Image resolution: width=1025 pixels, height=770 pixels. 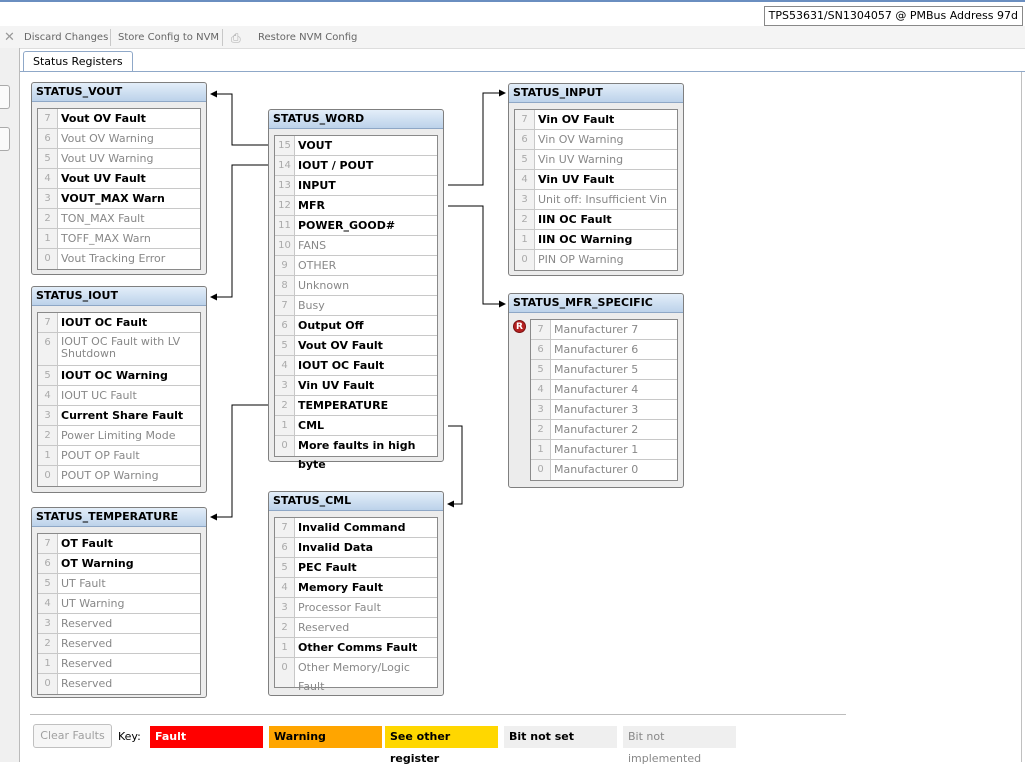 What do you see at coordinates (285, 245) in the screenshot?
I see `bit-number: 10` at bounding box center [285, 245].